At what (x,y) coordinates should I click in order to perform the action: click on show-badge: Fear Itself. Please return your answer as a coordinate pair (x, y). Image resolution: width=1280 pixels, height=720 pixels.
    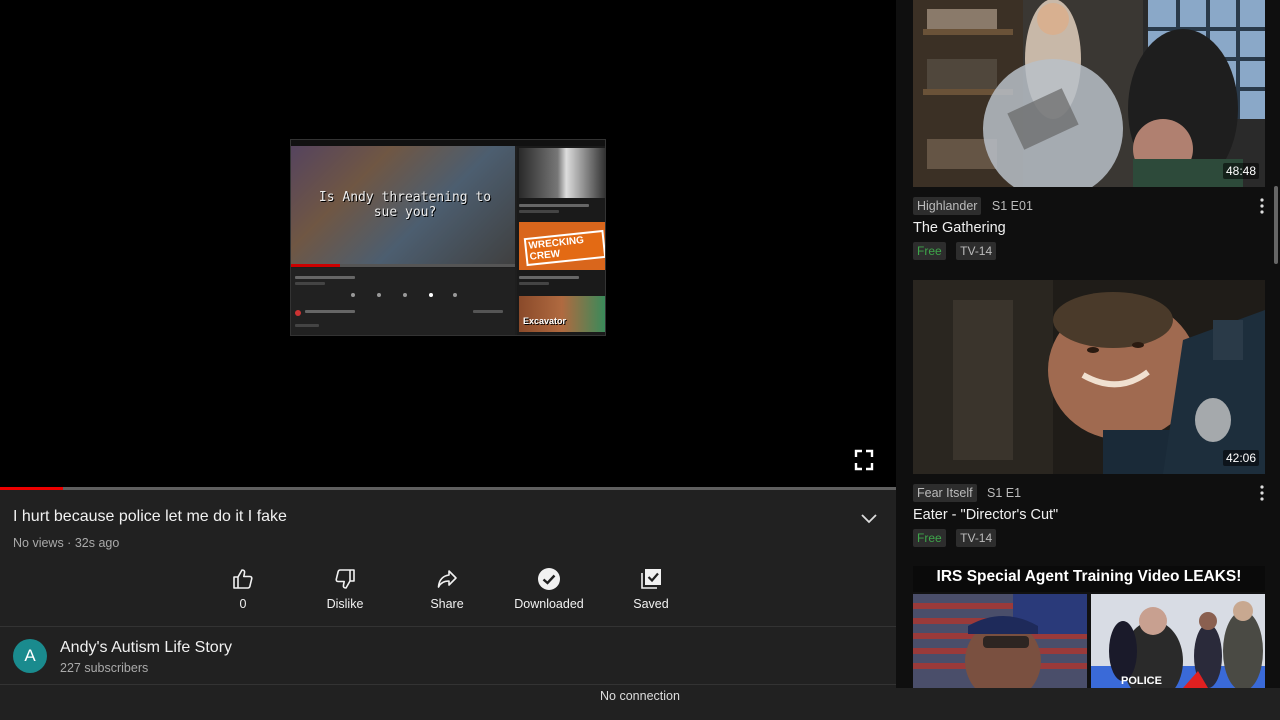
    Looking at the image, I should click on (945, 493).